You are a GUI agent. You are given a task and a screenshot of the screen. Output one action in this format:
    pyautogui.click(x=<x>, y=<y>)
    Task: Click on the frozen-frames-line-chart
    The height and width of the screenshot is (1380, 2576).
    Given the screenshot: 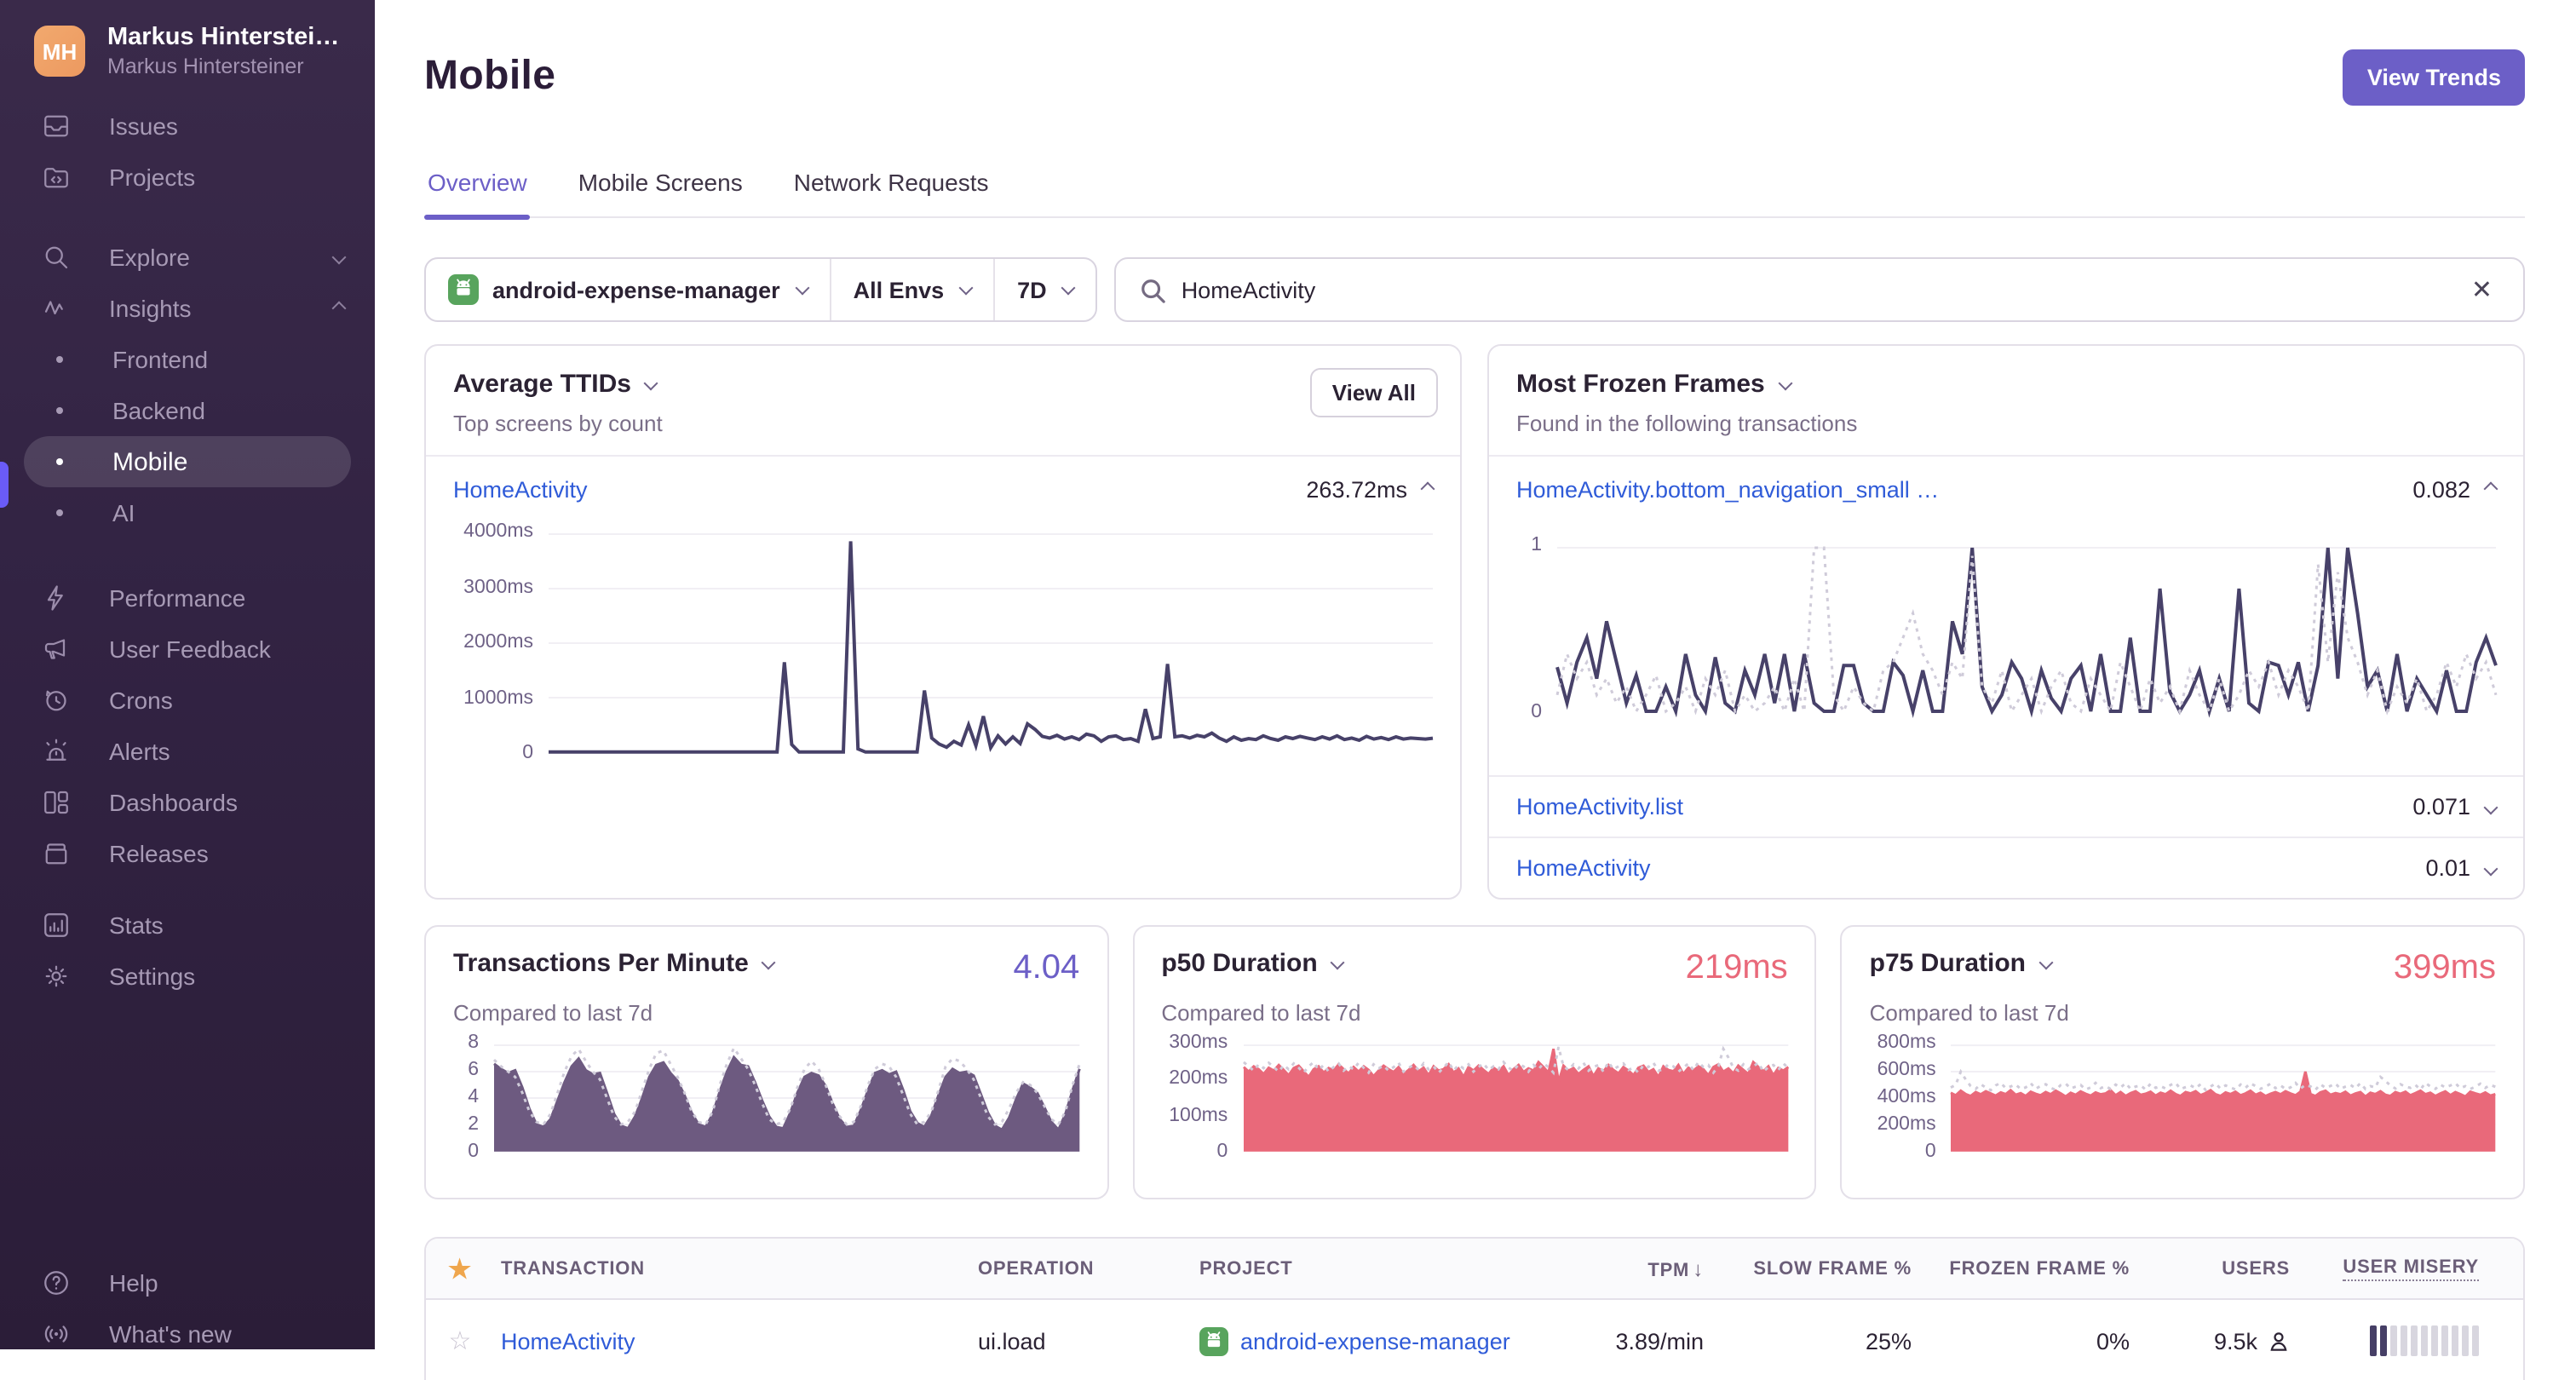 What is the action you would take?
    pyautogui.click(x=2027, y=633)
    